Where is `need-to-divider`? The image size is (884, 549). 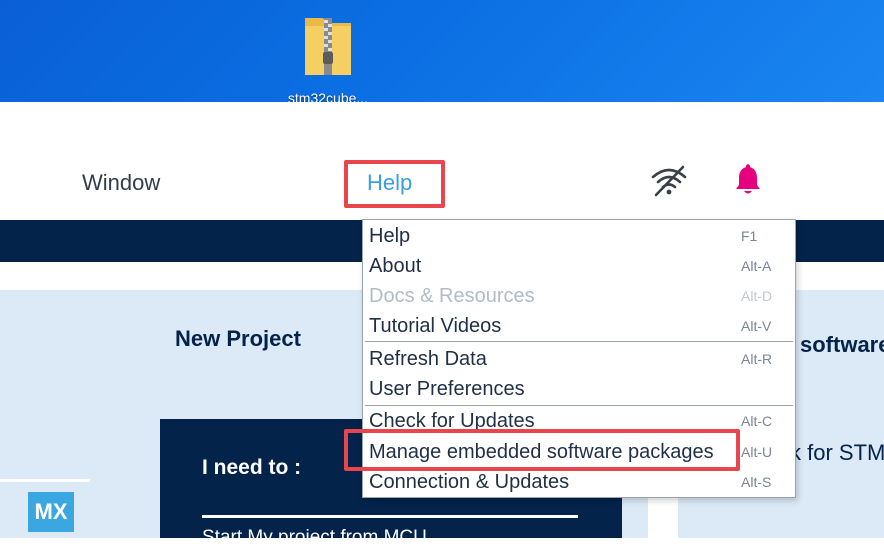 need-to-divider is located at coordinates (390, 516).